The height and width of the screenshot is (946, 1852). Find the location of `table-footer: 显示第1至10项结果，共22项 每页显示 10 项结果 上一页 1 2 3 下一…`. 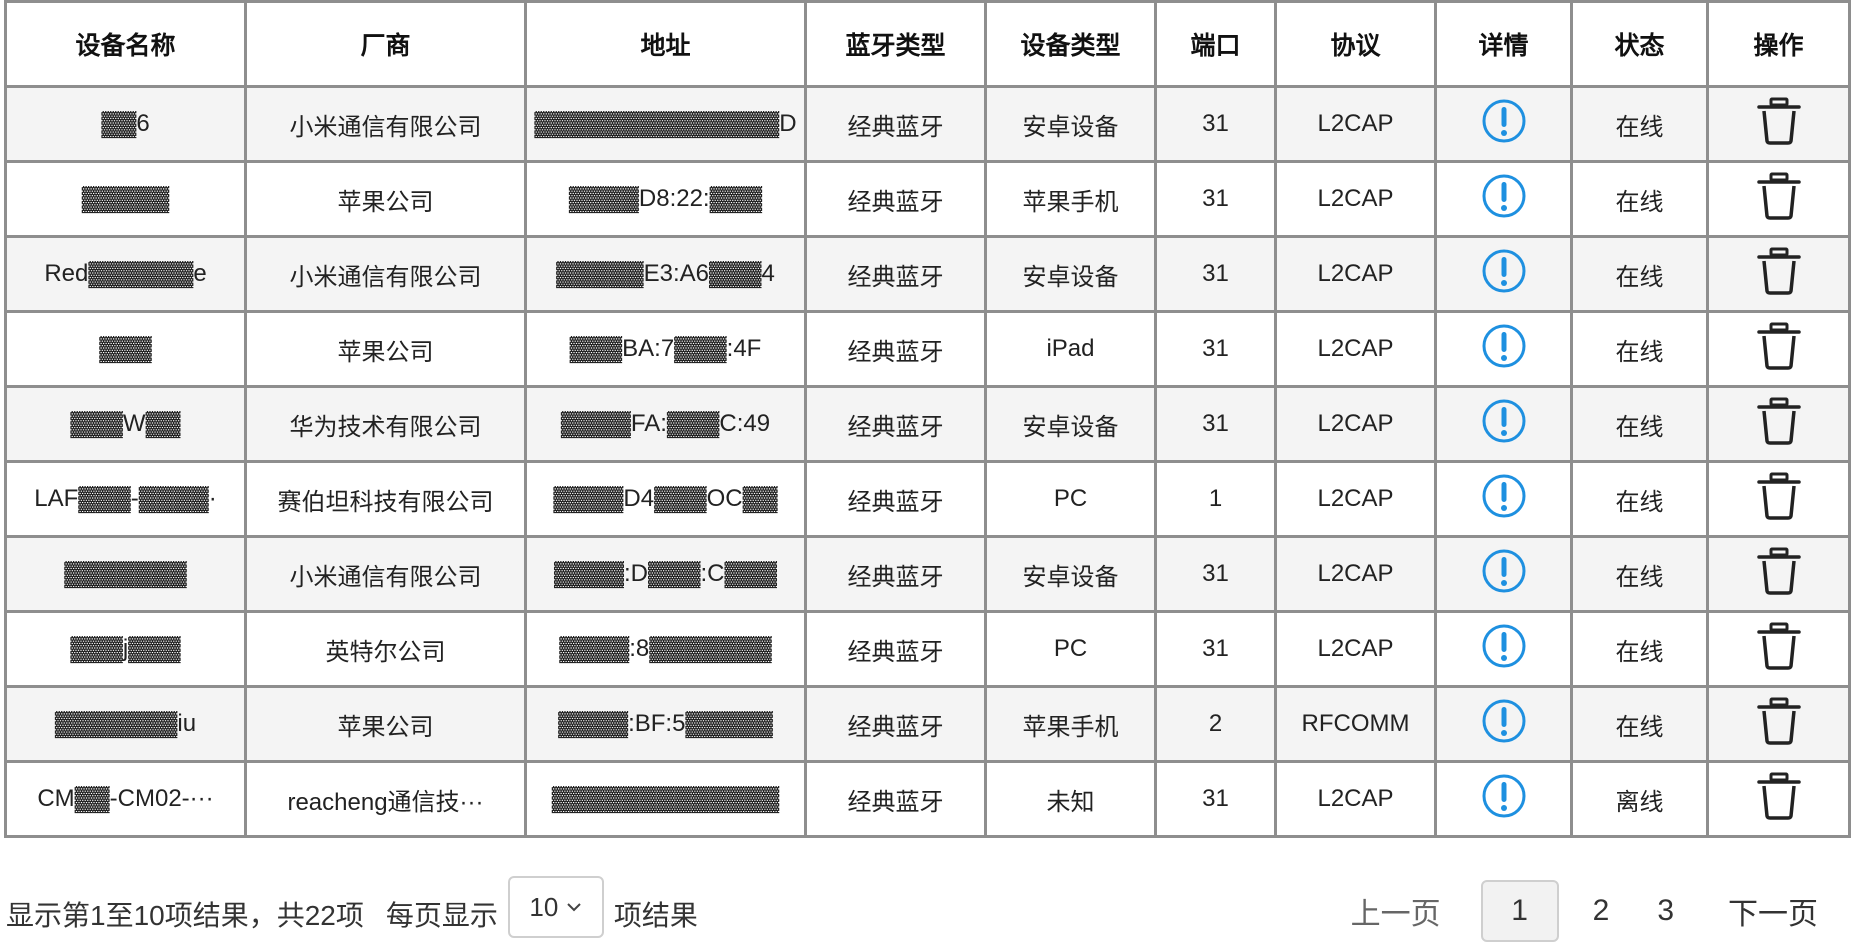

table-footer: 显示第1至10项结果，共22项 每页显示 10 项结果 上一页 1 2 3 下一… is located at coordinates (926, 911).